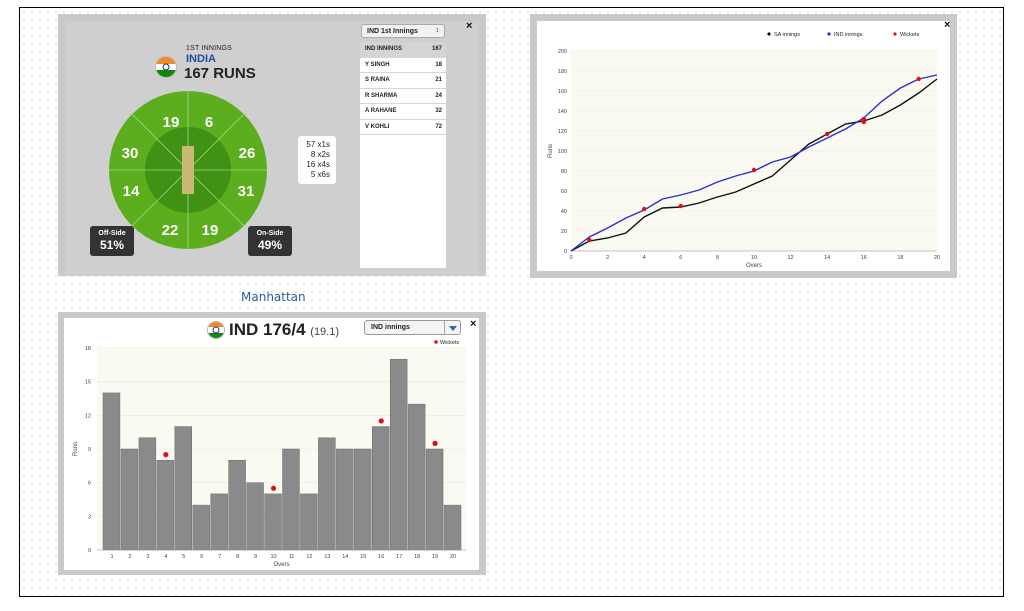  I want to click on on-side-label: On-Side, so click(270, 233).